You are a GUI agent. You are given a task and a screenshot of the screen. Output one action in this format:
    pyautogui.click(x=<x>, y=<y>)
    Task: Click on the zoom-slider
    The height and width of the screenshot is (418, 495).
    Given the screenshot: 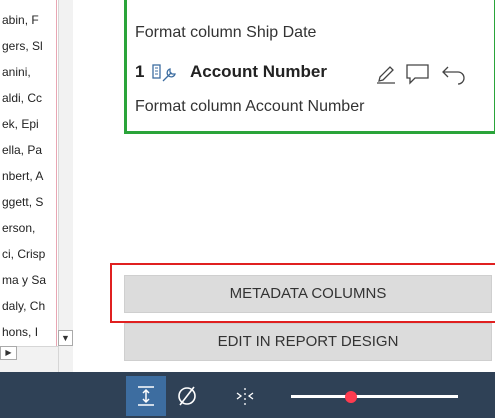 What is the action you would take?
    pyautogui.click(x=374, y=397)
    